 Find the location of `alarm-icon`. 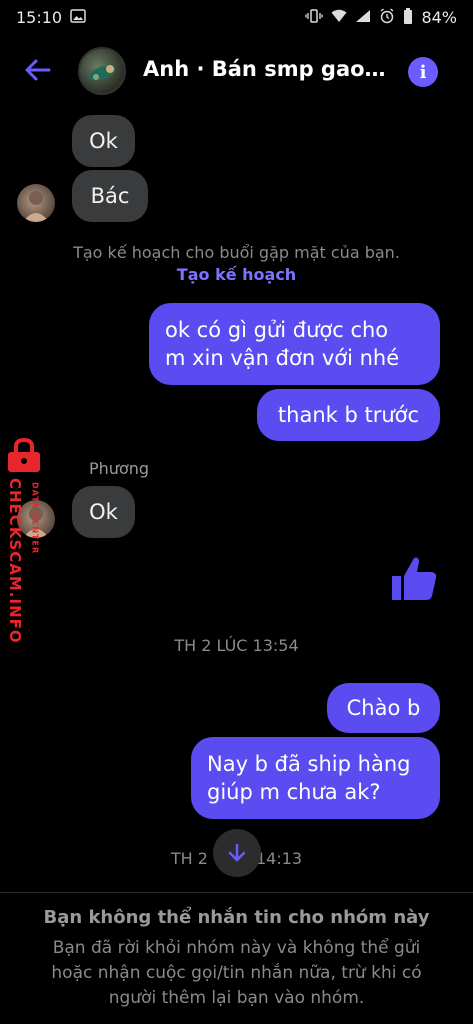

alarm-icon is located at coordinates (387, 17).